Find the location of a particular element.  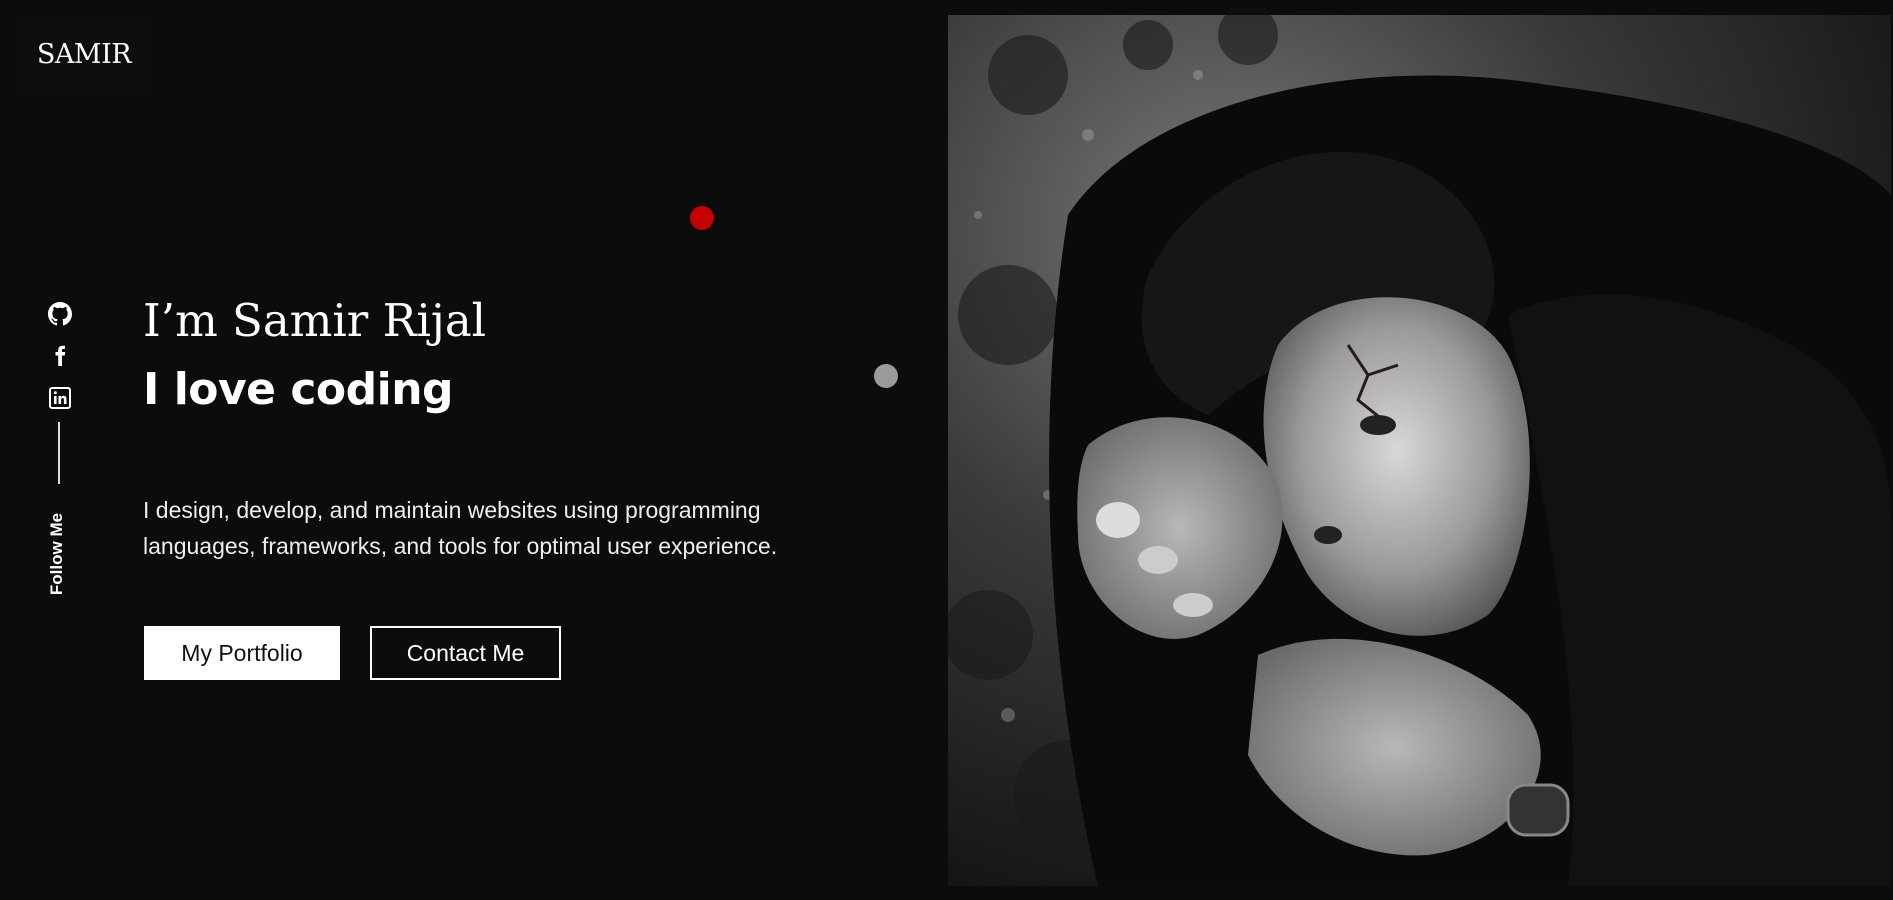

hero-title: I’m Samir Rijal is located at coordinates (315, 320).